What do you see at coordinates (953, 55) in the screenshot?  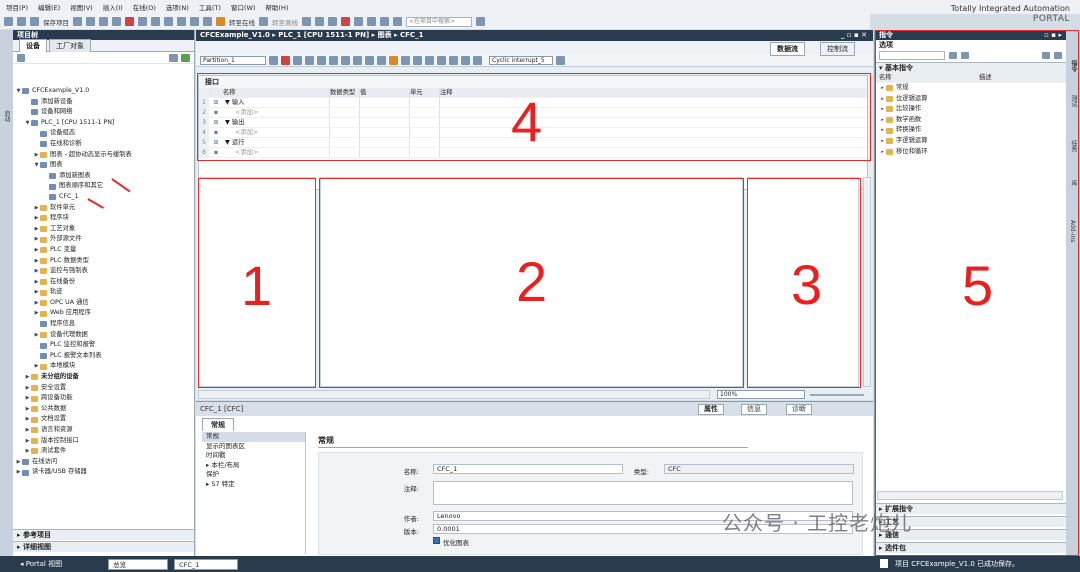 I see `search-icon` at bounding box center [953, 55].